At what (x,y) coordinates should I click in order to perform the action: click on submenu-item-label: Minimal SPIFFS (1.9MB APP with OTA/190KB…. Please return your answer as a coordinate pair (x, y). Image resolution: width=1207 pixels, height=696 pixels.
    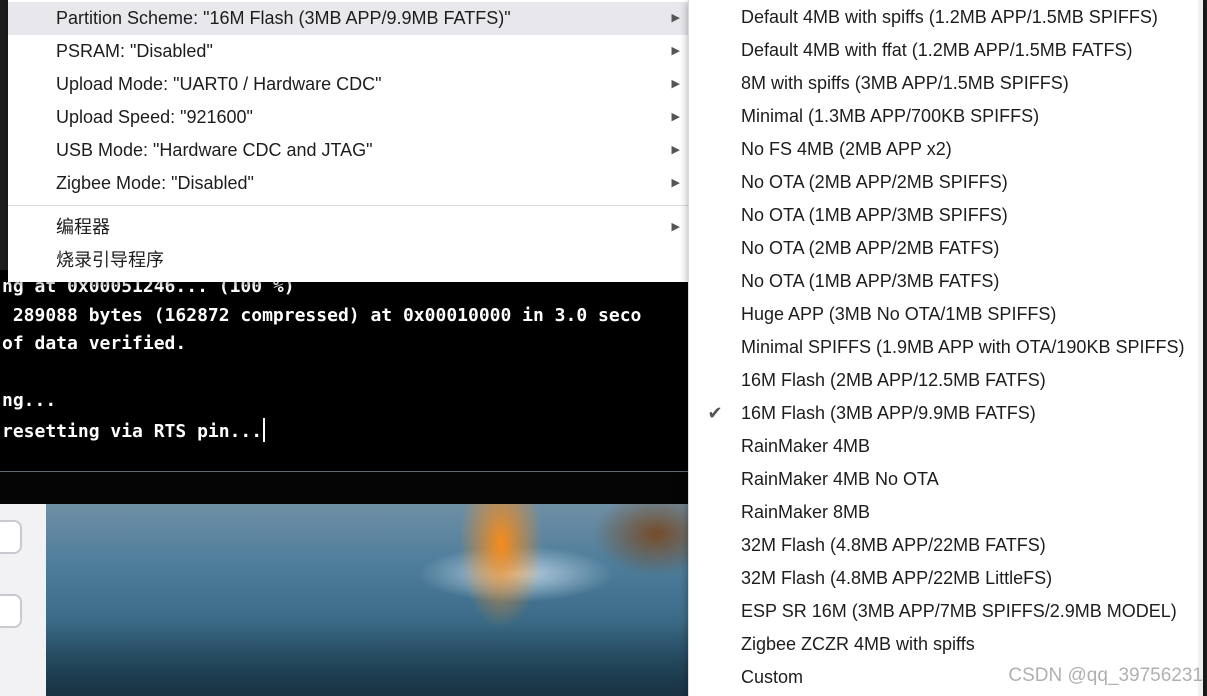
    Looking at the image, I should click on (963, 347).